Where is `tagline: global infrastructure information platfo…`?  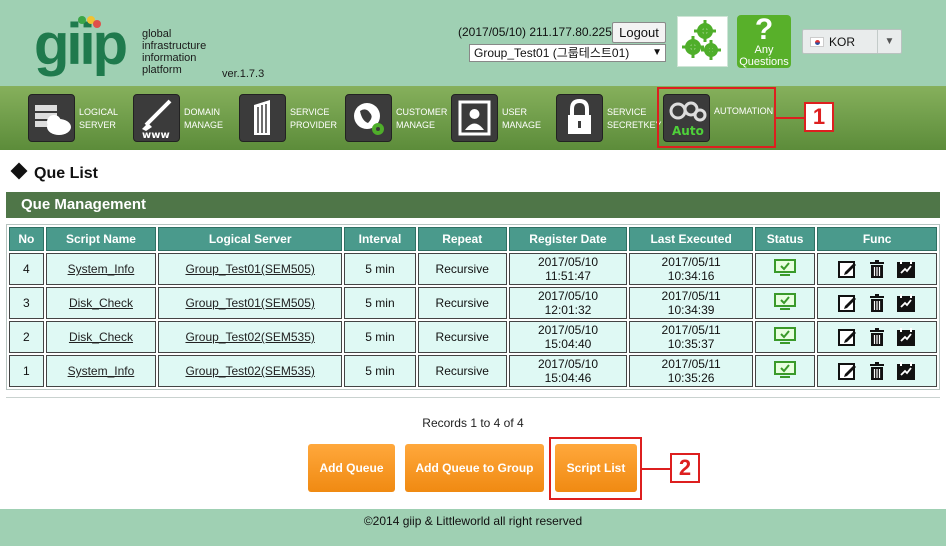 tagline: global infrastructure information platfo… is located at coordinates (174, 52).